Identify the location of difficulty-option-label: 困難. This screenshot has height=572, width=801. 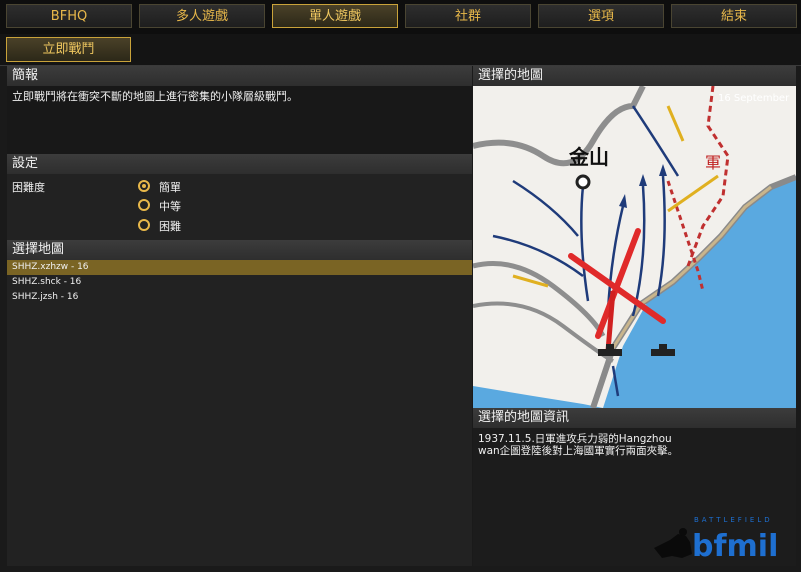
(170, 226).